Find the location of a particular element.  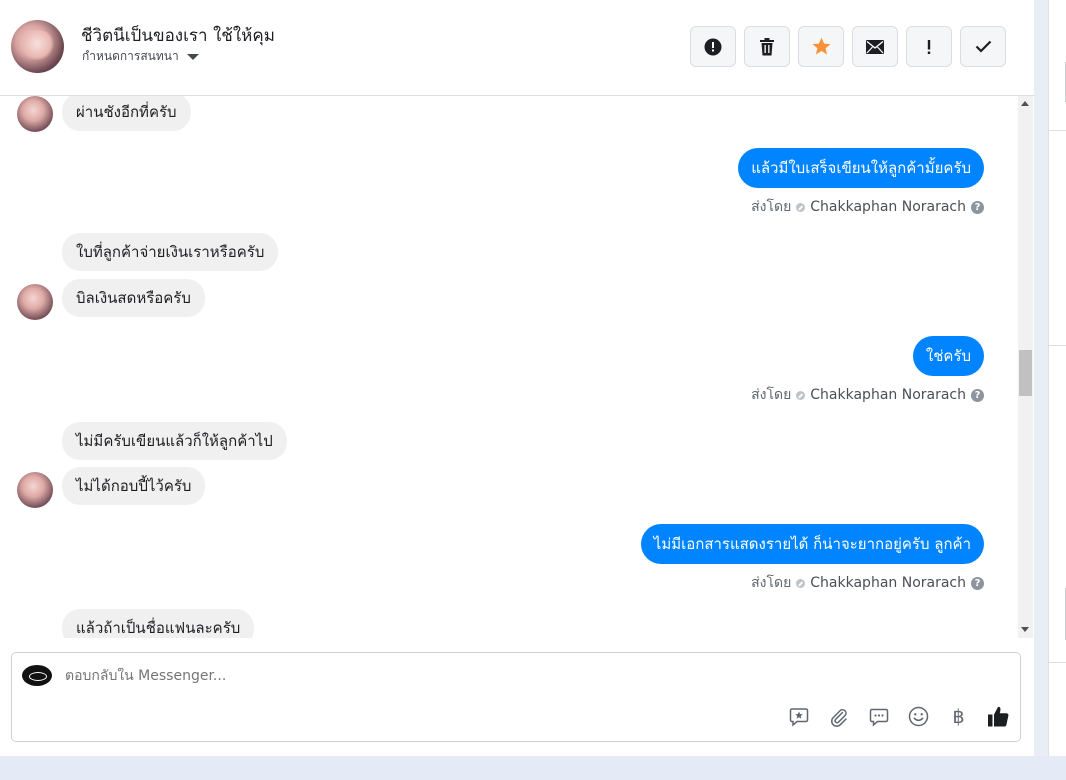

like-button is located at coordinates (998, 716).